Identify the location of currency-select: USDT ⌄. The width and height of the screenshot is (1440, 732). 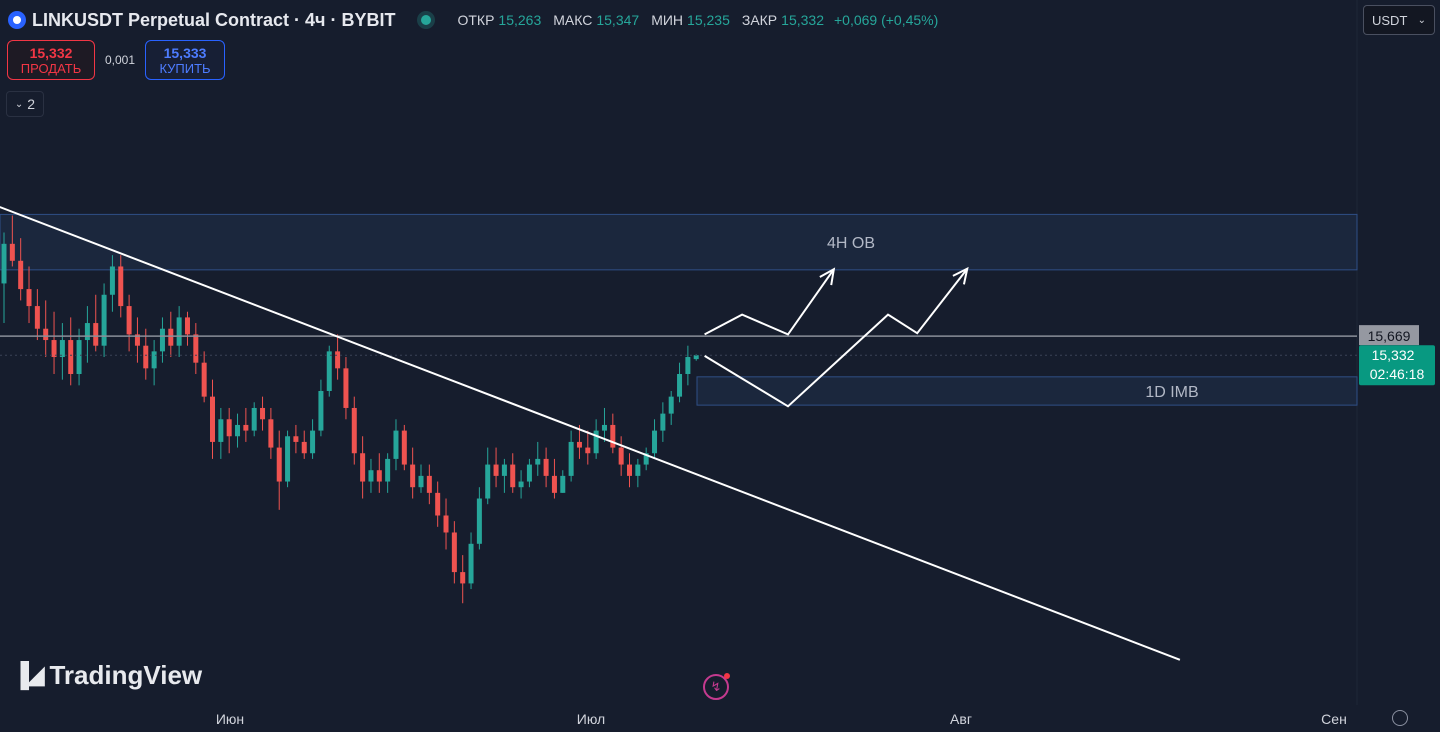
(1399, 20).